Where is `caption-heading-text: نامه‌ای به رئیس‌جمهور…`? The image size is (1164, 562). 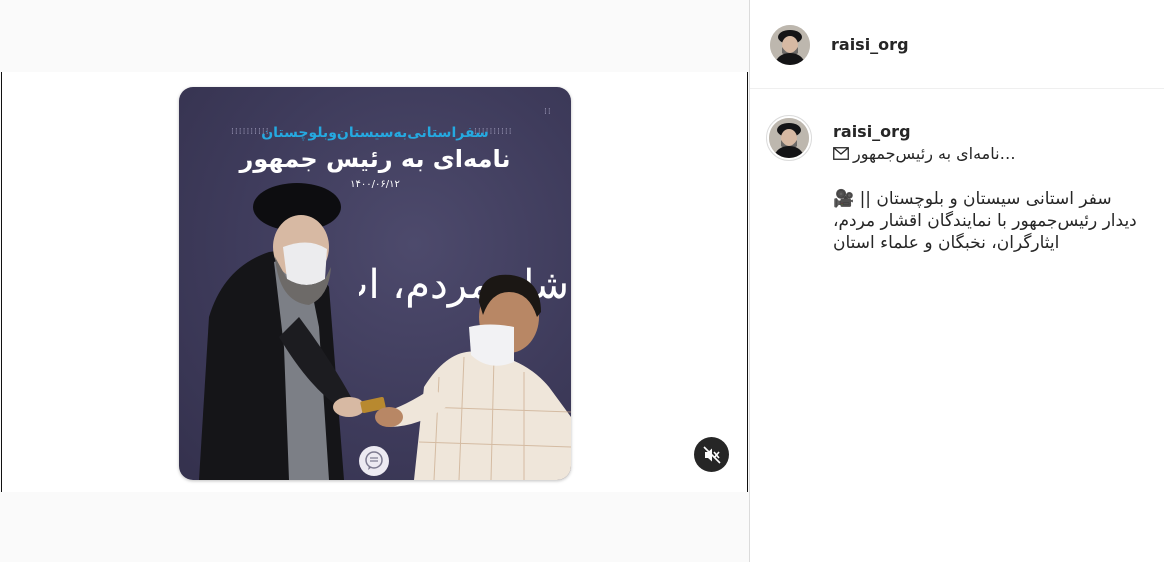 caption-heading-text: نامه‌ای به رئیس‌جمهور… is located at coordinates (934, 153).